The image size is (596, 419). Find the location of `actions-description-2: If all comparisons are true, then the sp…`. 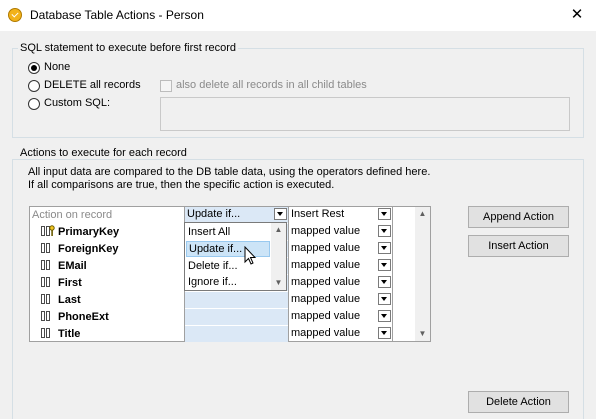

actions-description-2: If all comparisons are true, then the sp… is located at coordinates (181, 185).